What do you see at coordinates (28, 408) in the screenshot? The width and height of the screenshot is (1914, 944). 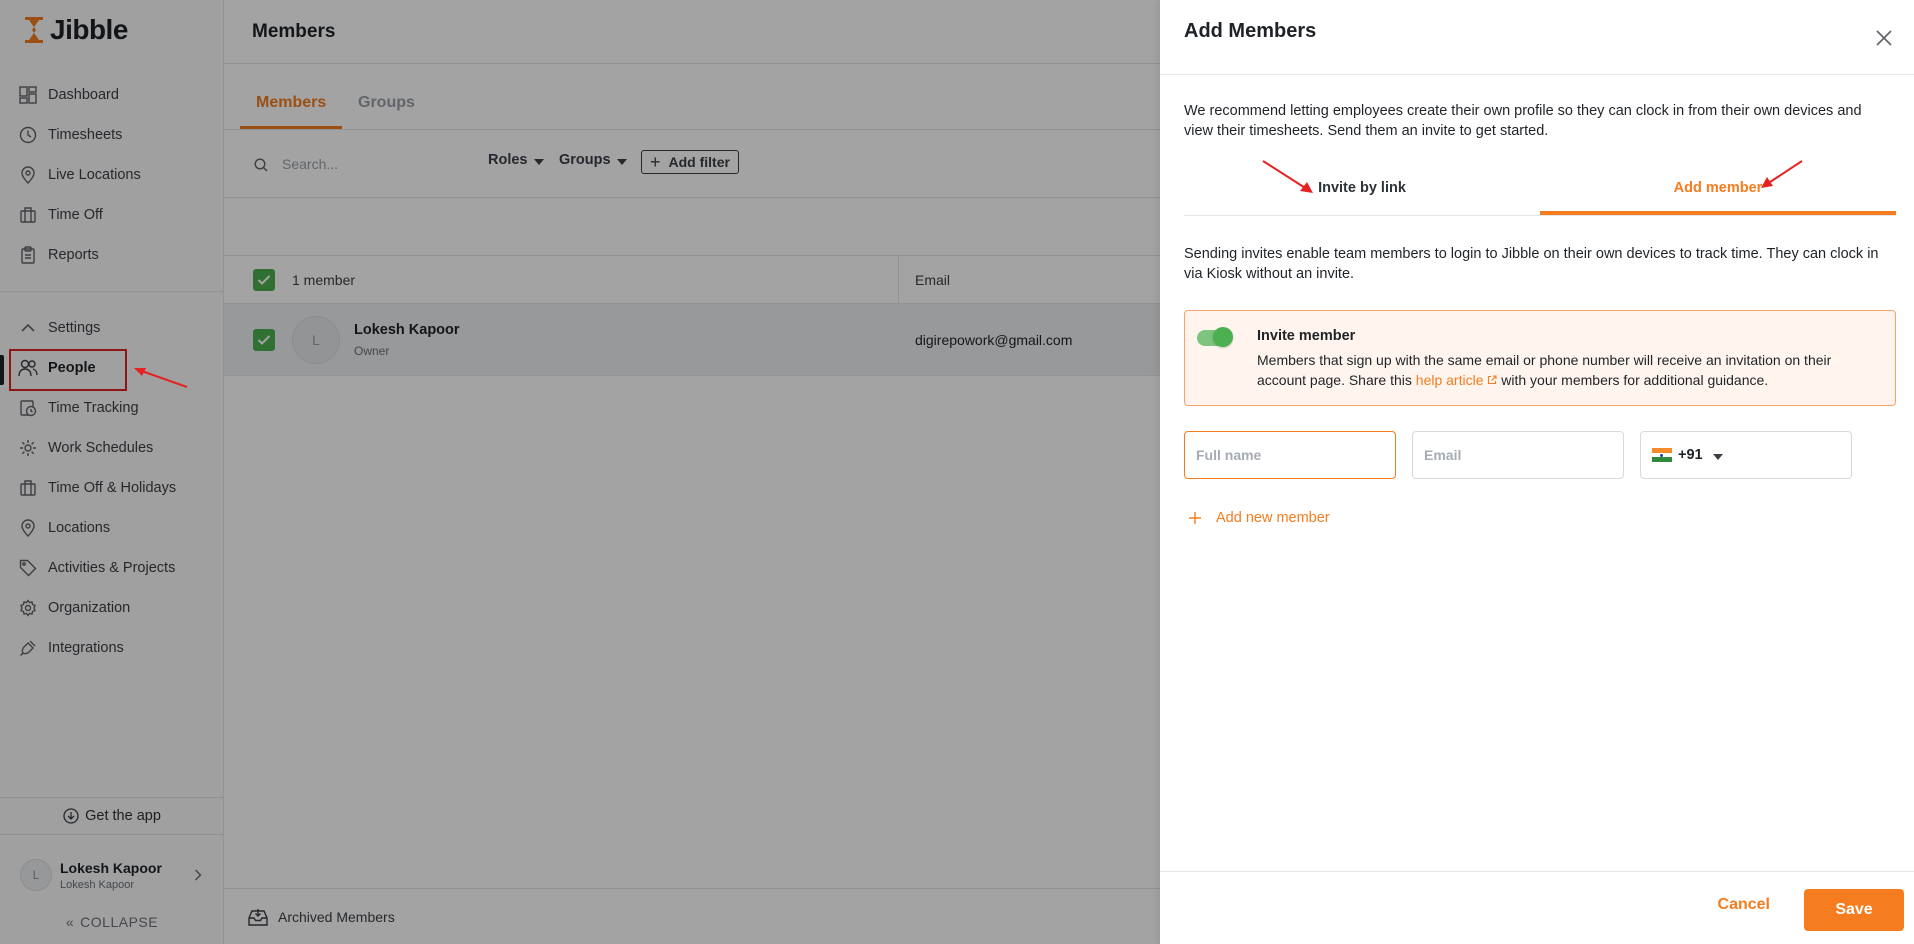 I see `time-tracking-icon` at bounding box center [28, 408].